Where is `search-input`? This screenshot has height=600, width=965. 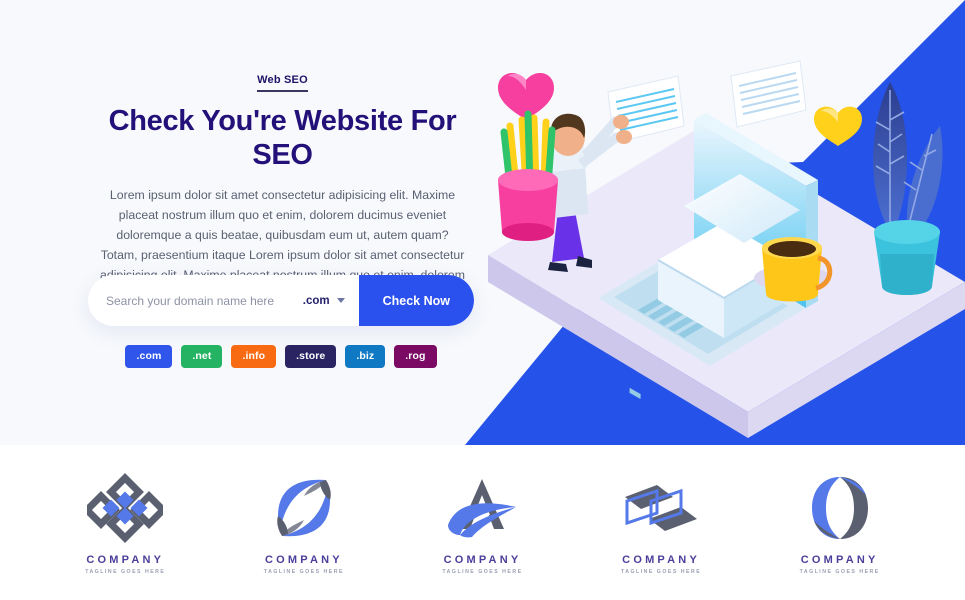 search-input is located at coordinates (191, 300).